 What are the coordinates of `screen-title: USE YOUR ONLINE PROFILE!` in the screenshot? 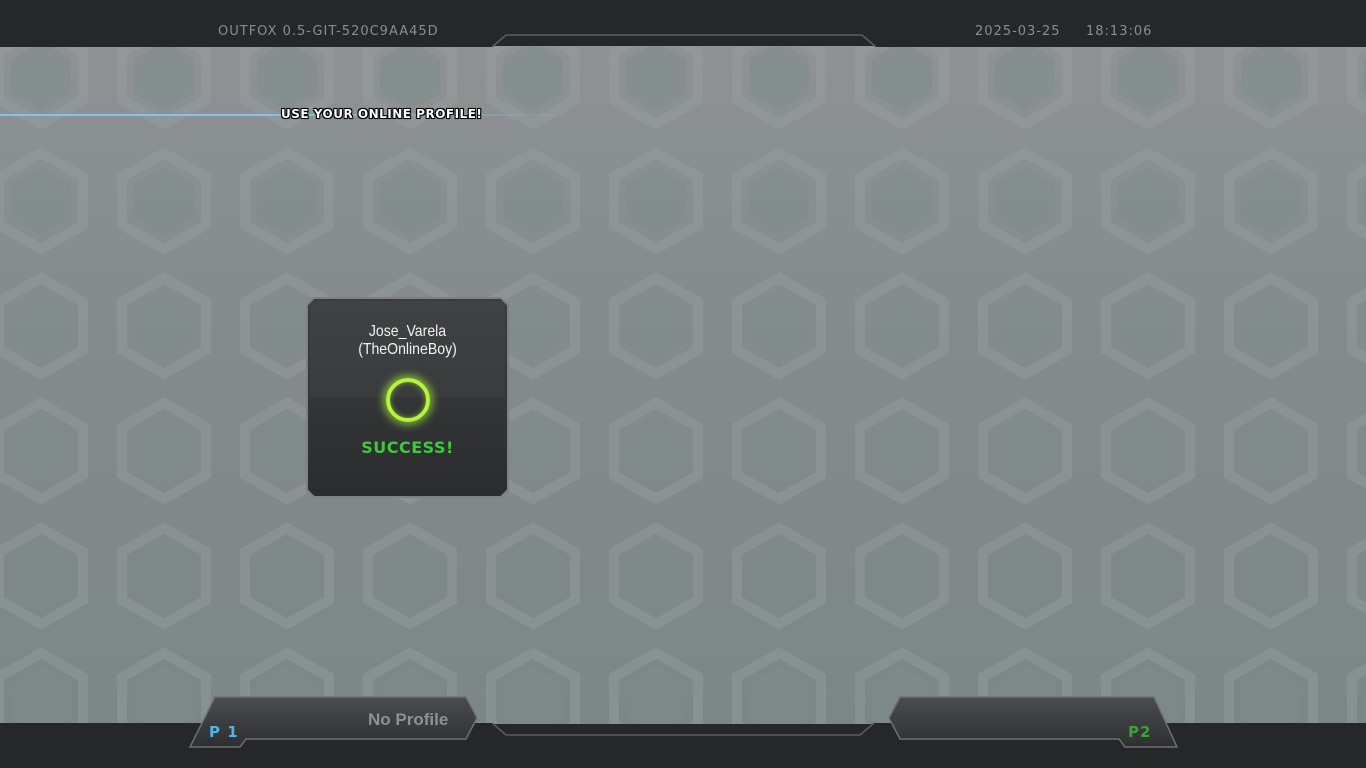 It's located at (382, 114).